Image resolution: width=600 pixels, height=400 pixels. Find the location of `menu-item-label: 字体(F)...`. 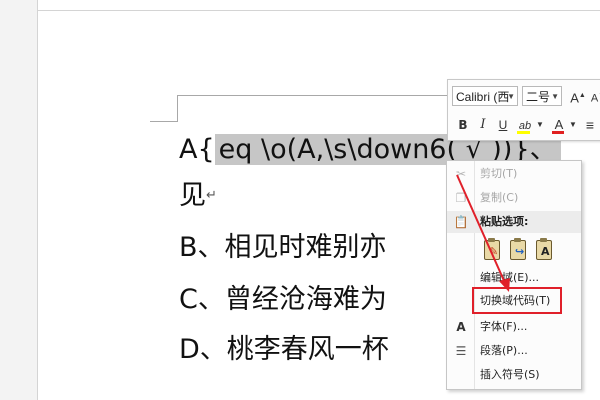

menu-item-label: 字体(F)... is located at coordinates (504, 326).